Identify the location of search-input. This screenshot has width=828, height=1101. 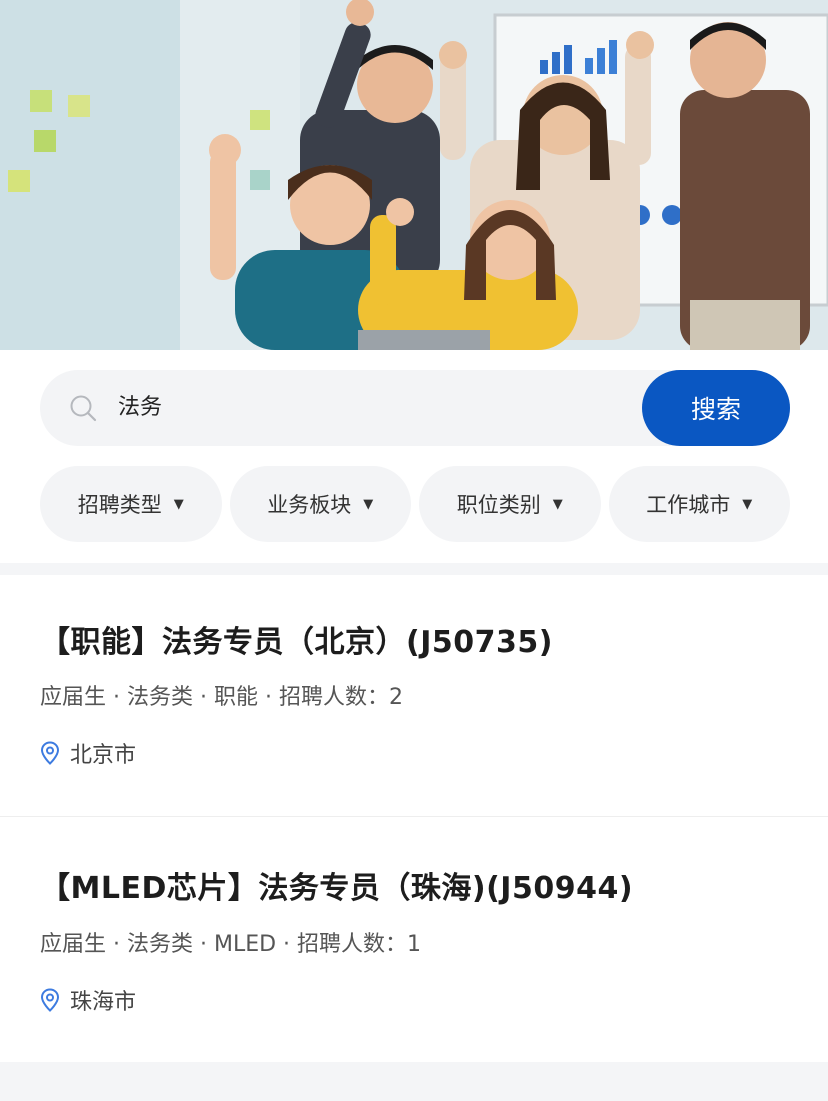
(378, 408).